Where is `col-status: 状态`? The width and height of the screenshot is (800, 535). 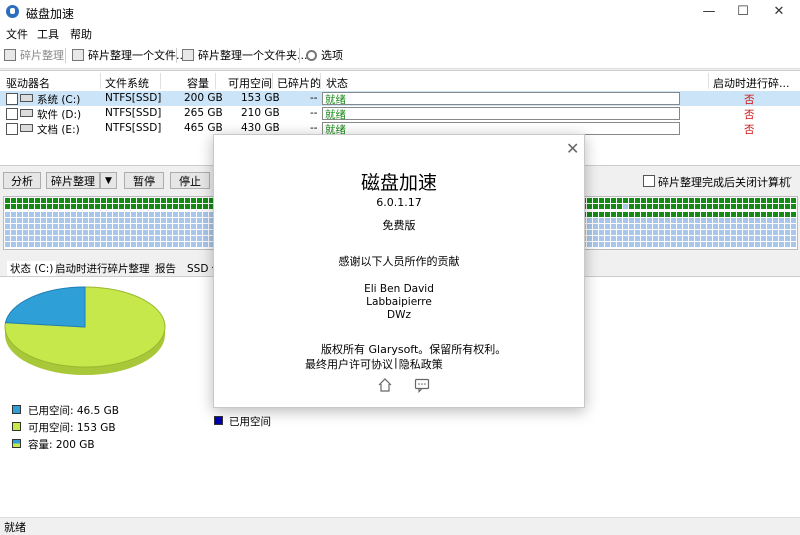 col-status: 状态 is located at coordinates (337, 83).